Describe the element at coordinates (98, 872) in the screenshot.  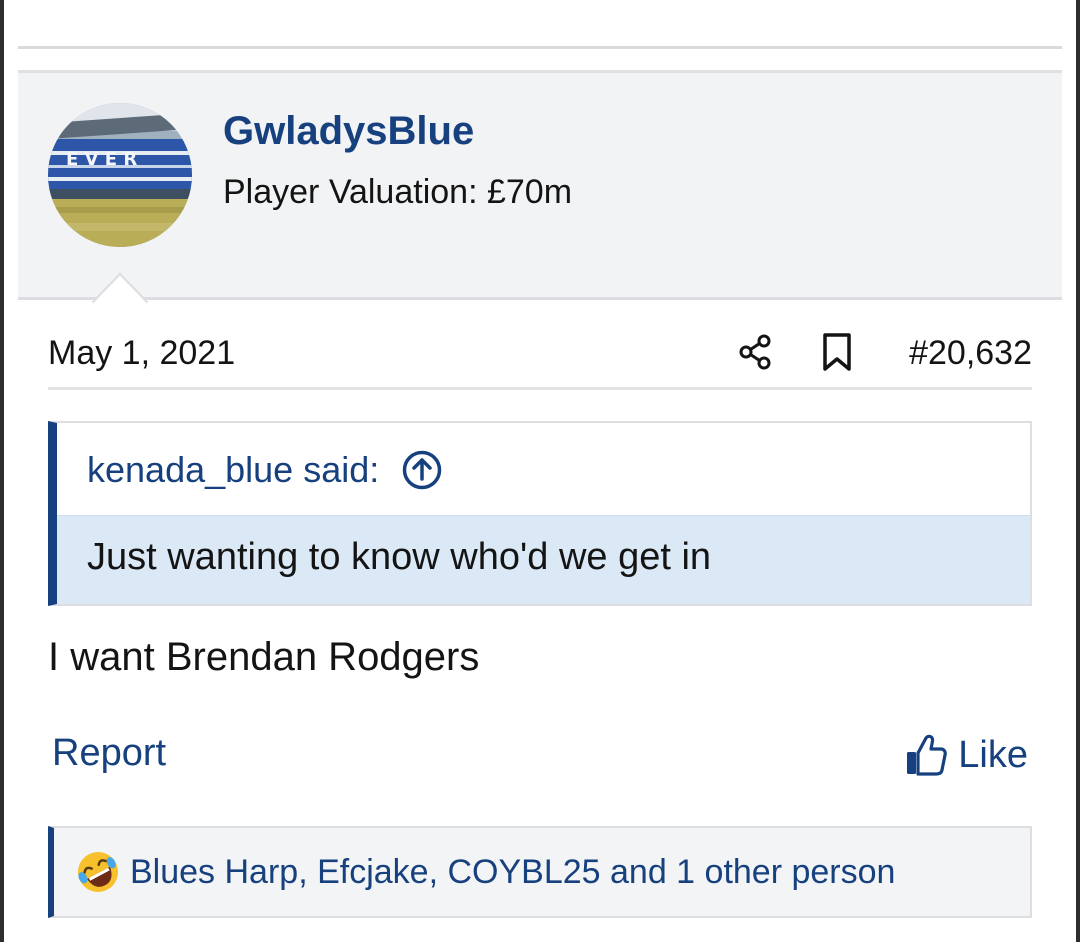
I see `rolling-on-floor-laughing-icon` at that location.